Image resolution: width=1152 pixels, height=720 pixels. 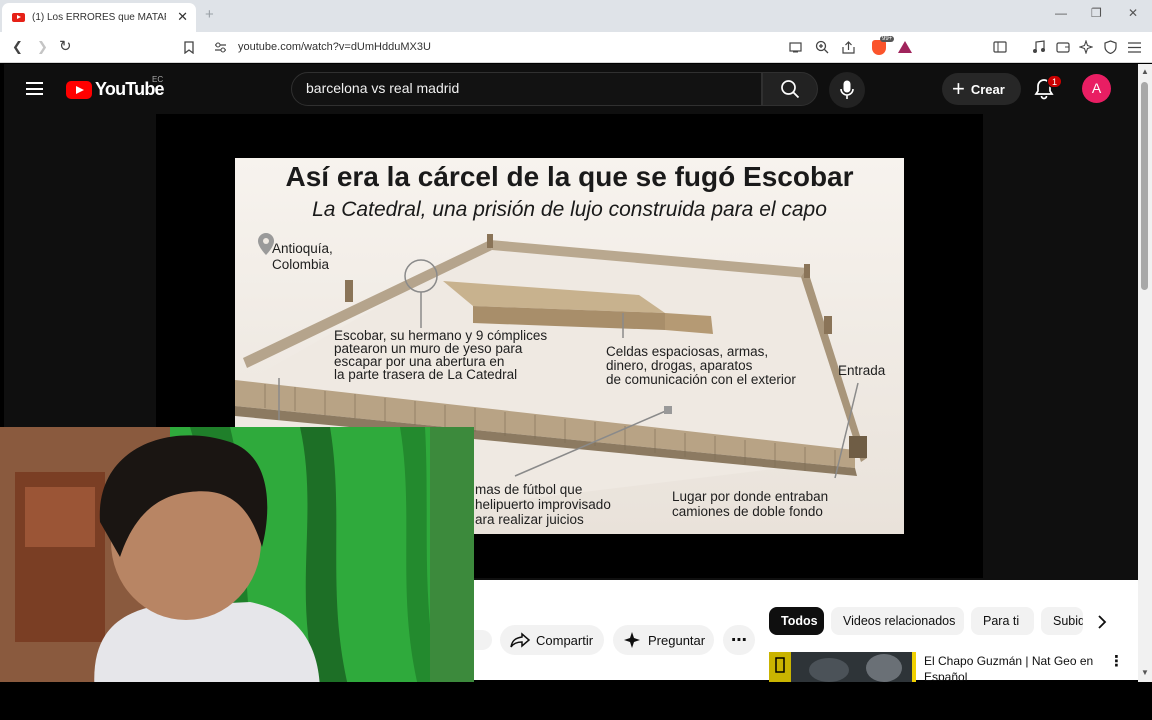 I want to click on tab-title: (1) Los ERRORES que MATARON, so click(x=99, y=17).